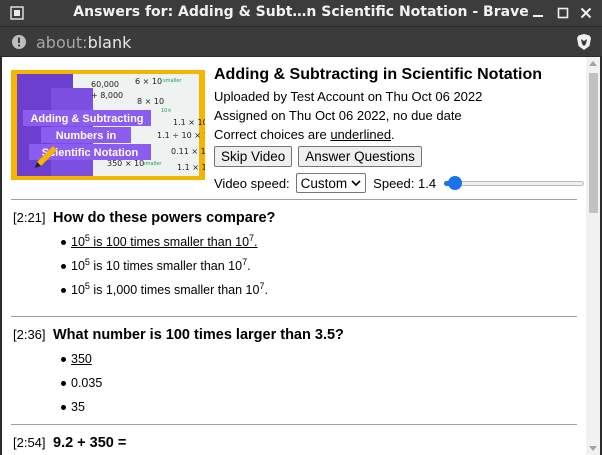  I want to click on thumb-num-5: 1.1 × 10, so click(189, 122).